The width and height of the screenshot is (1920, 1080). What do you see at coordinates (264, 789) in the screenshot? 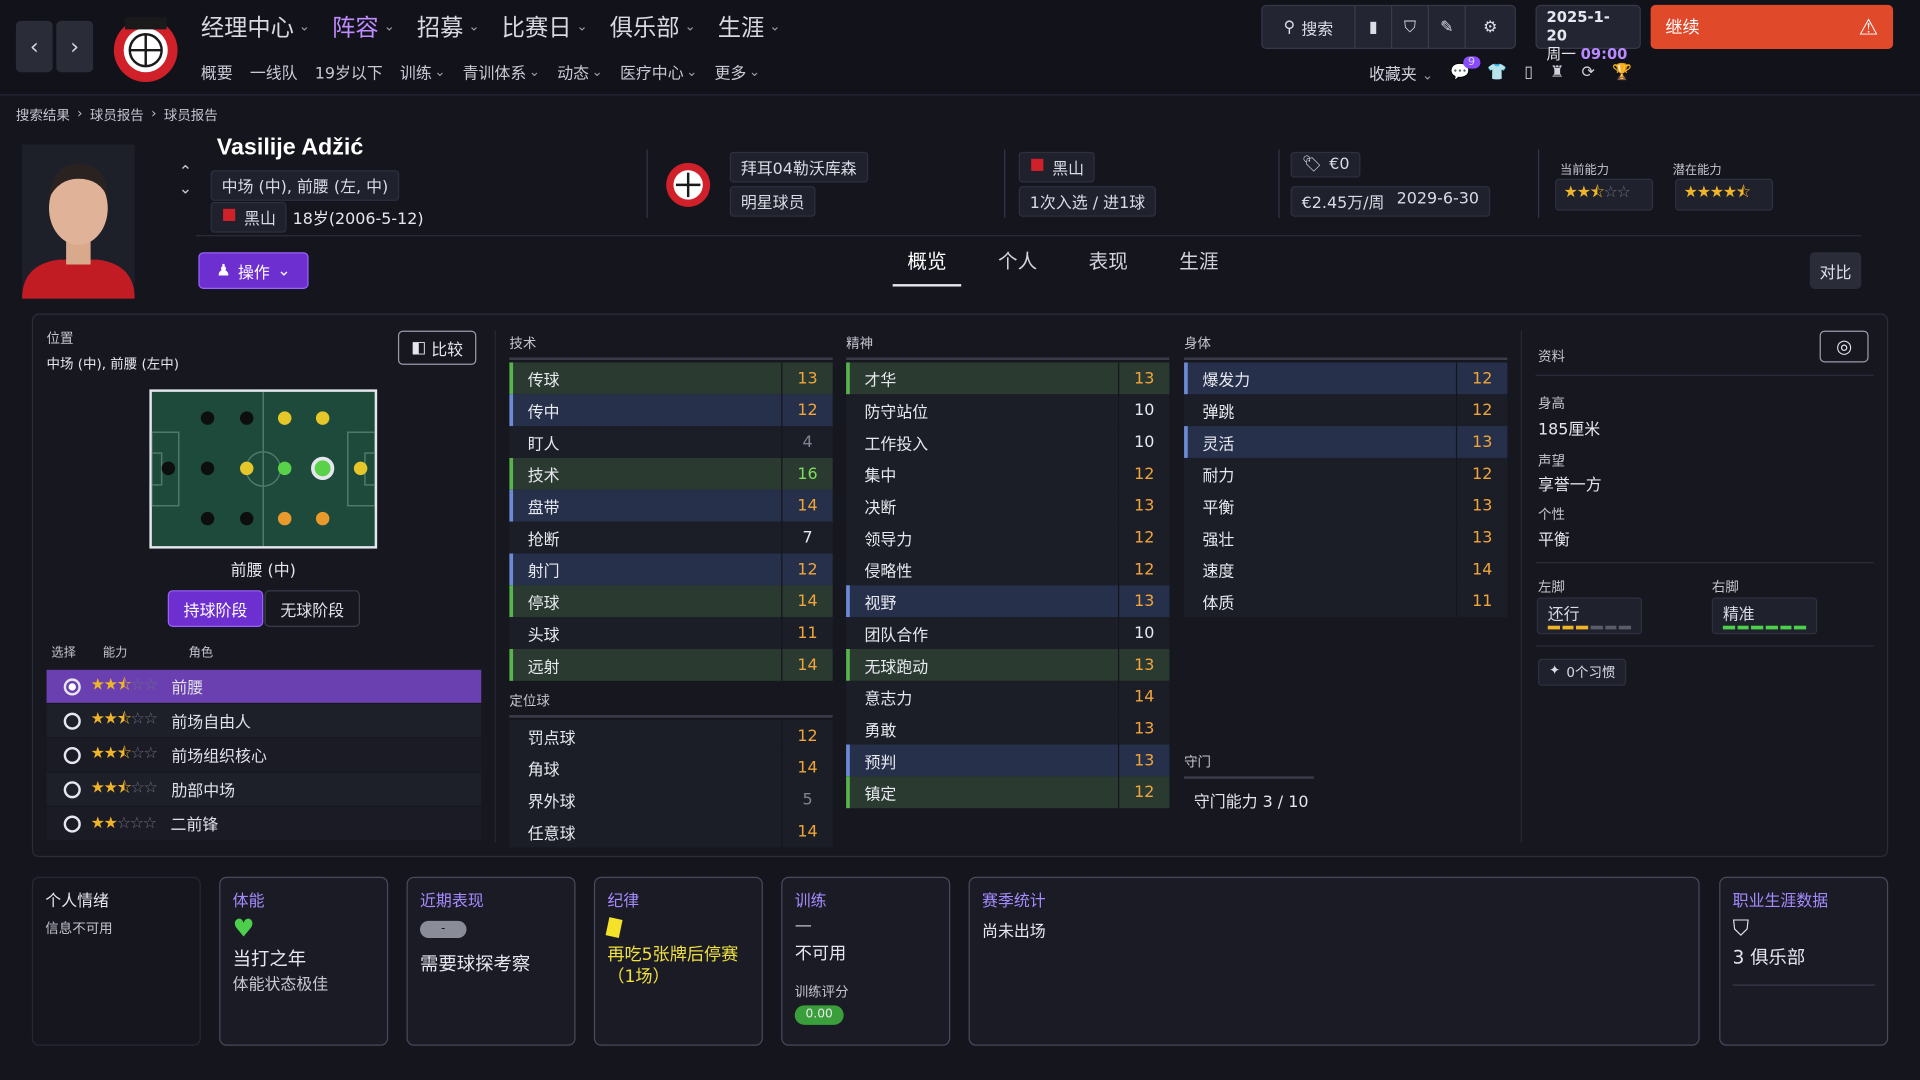
I see `role-row: ★★⯪☆☆ 肋部中场` at bounding box center [264, 789].